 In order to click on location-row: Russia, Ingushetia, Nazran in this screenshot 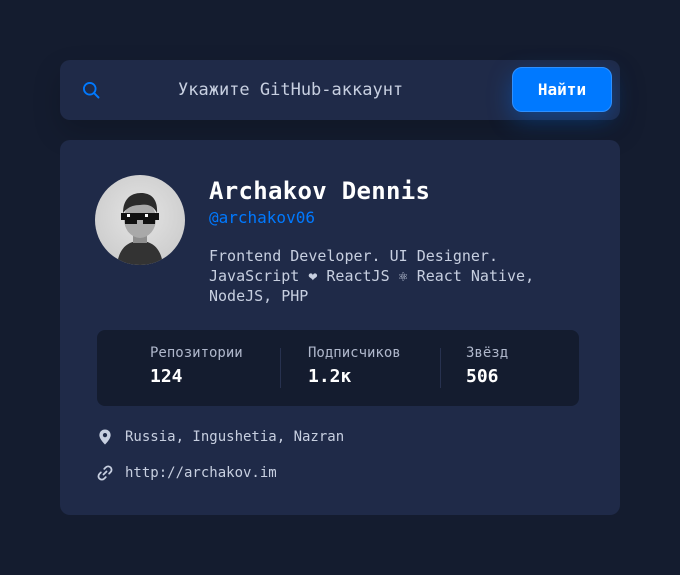, I will do `click(220, 437)`.